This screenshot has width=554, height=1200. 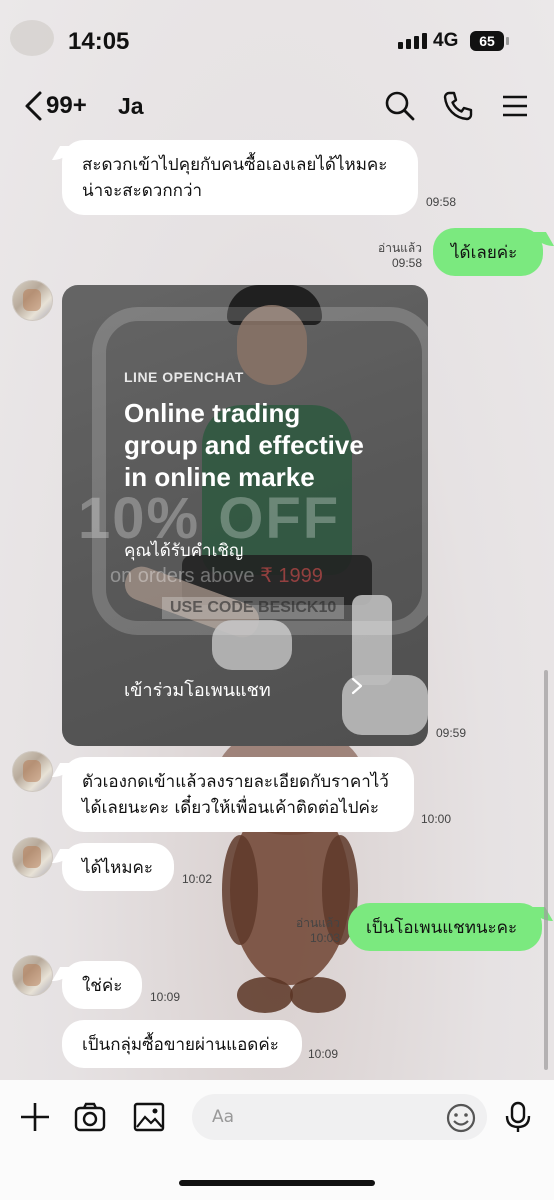 What do you see at coordinates (235, 165) in the screenshot?
I see `message-text-line: สะดวกเข้าไปคุยกับคนซื้อเองเลยได้ไหมคะ` at bounding box center [235, 165].